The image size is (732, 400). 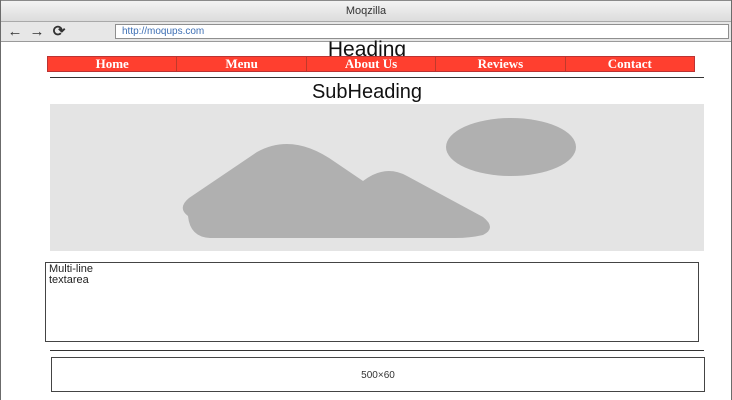 I want to click on menu-item-menu: Menu, so click(x=242, y=64).